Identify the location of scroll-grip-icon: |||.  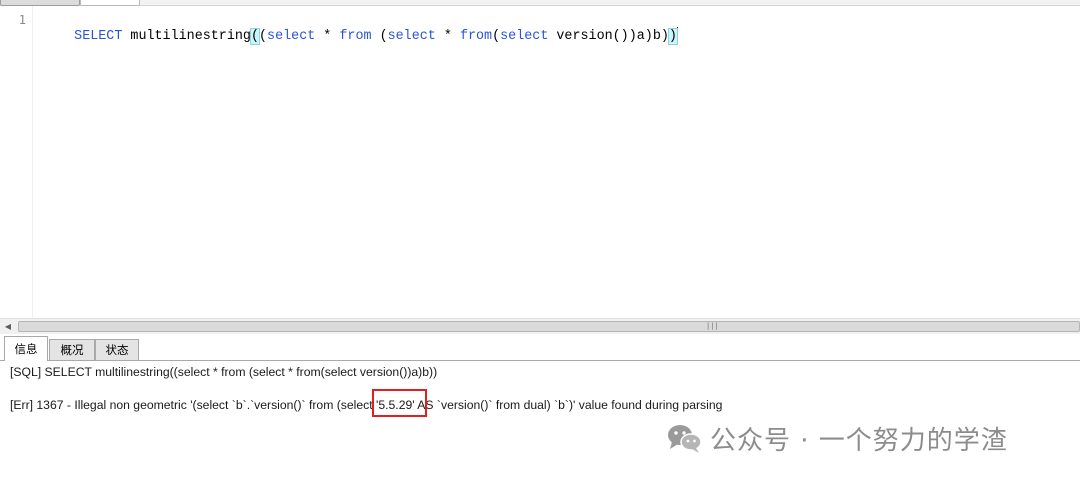
(712, 326).